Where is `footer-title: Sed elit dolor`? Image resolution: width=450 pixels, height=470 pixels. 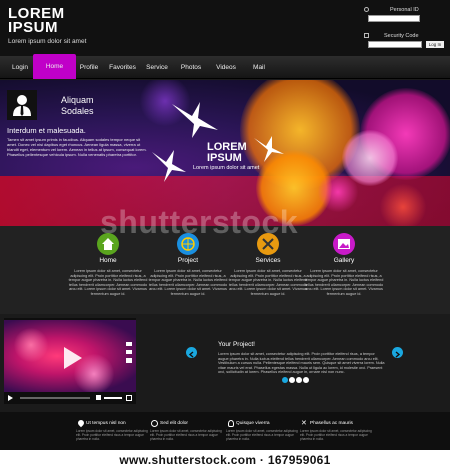
footer-title: Sed elit dolor is located at coordinates (188, 423).